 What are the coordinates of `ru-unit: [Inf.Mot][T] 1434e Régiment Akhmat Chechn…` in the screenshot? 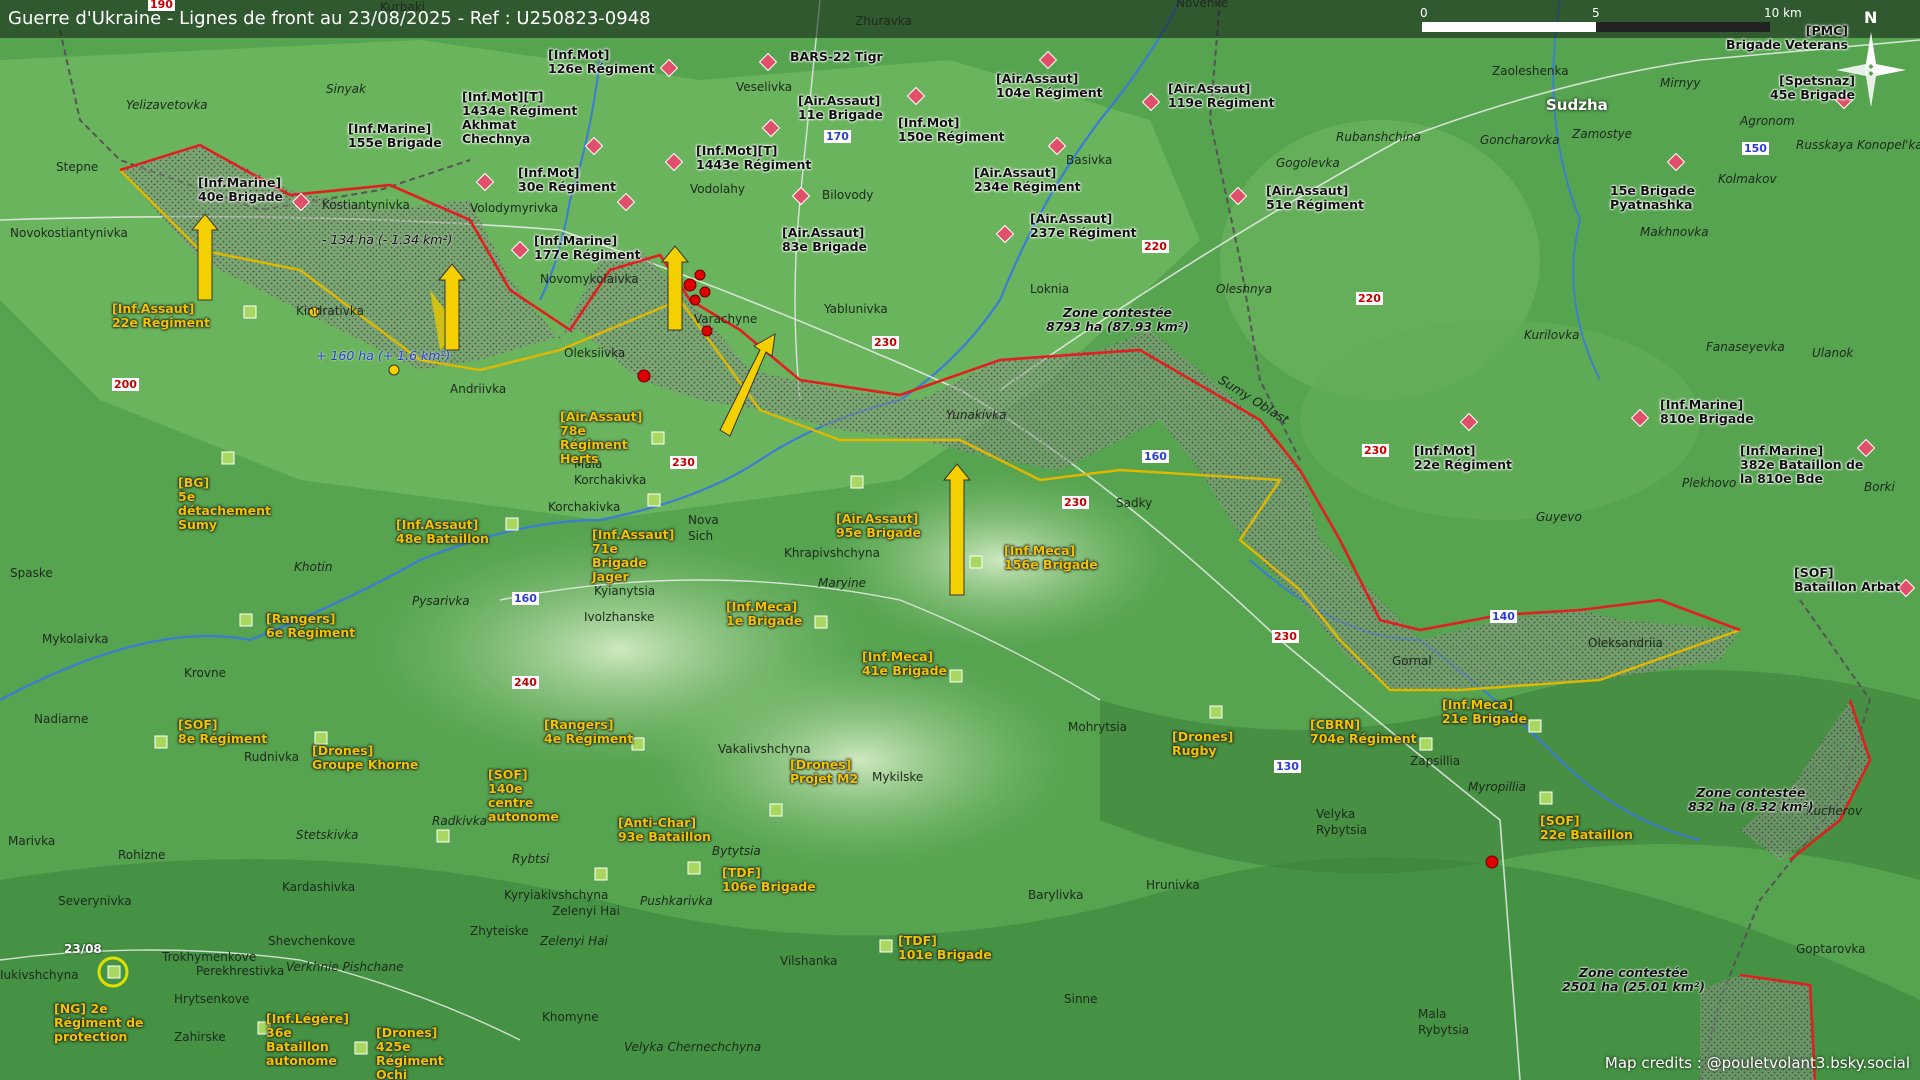 It's located at (522, 118).